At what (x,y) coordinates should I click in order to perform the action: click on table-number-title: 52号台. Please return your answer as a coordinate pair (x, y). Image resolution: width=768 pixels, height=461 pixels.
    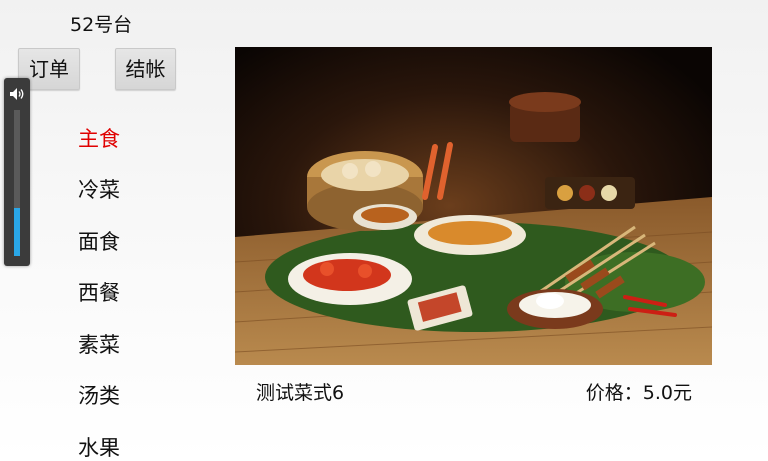
    Looking at the image, I should click on (101, 25).